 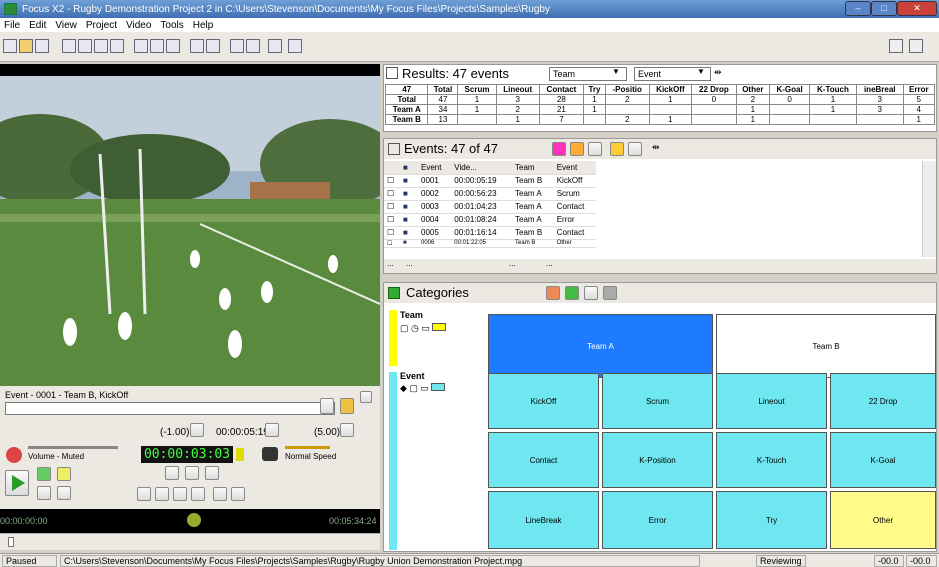 I want to click on category-k-position: K-Position, so click(x=657, y=460).